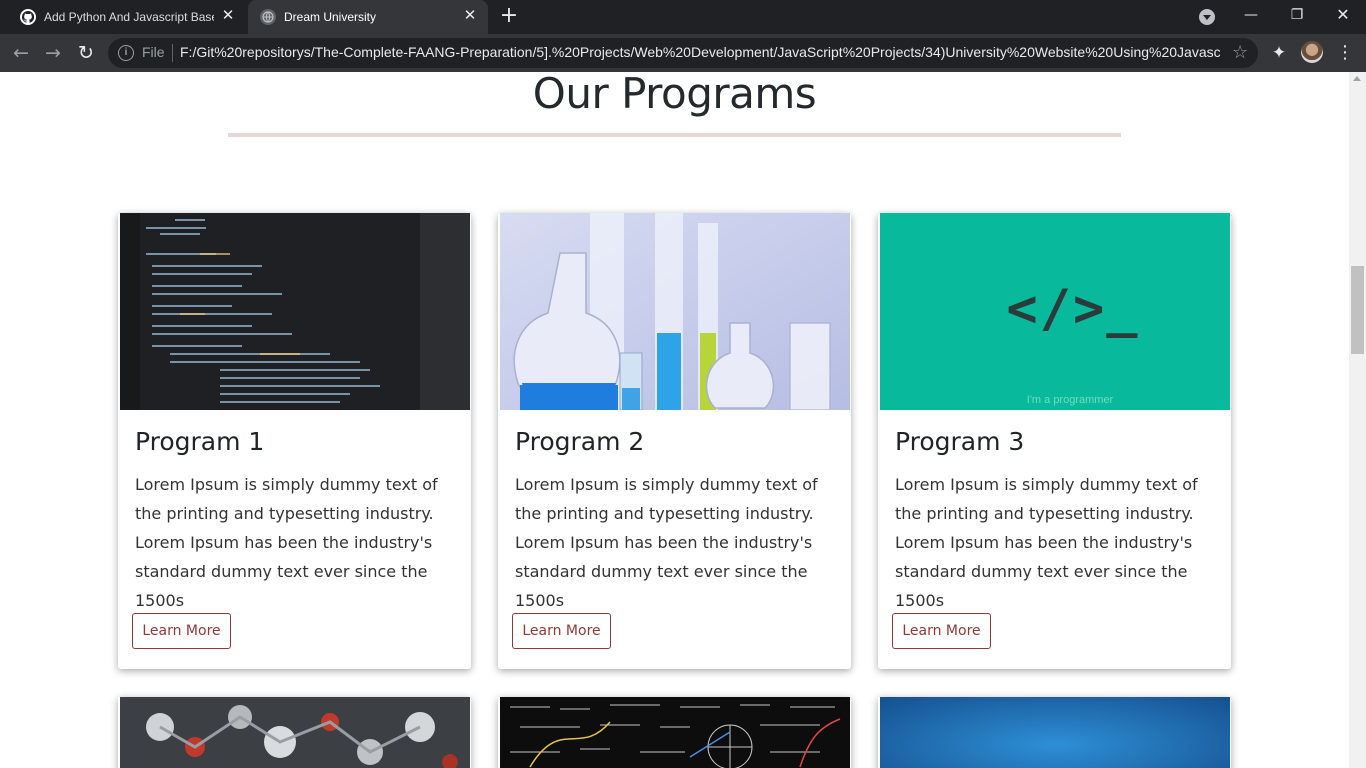 This screenshot has height=768, width=1366. I want to click on extensions-icon: ✦, so click(1279, 53).